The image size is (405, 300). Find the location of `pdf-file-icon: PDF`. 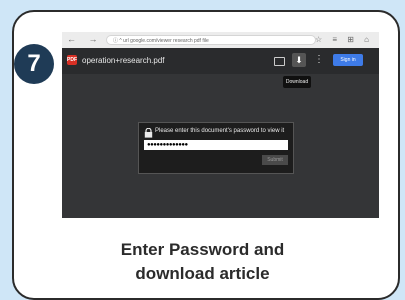

pdf-file-icon: PDF is located at coordinates (72, 60).